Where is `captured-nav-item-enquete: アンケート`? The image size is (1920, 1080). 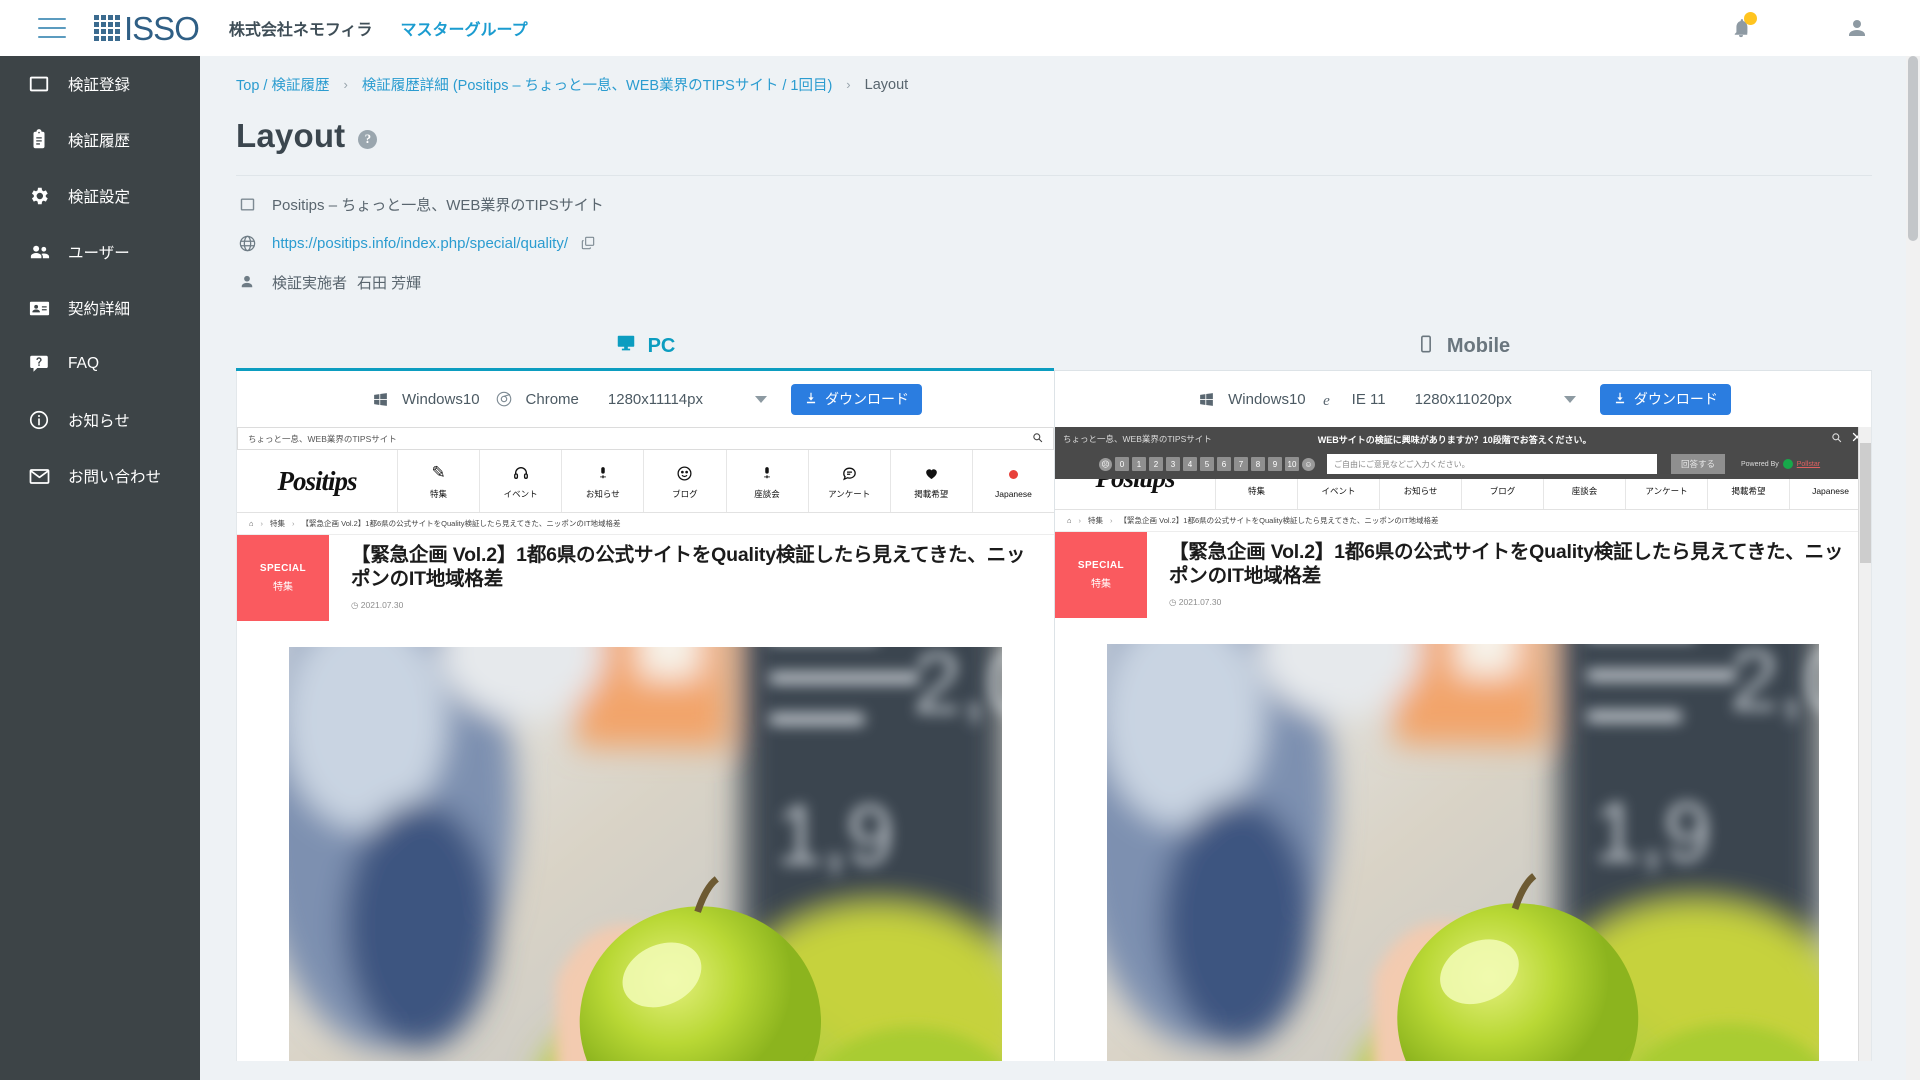 captured-nav-item-enquete: アンケート is located at coordinates (848, 481).